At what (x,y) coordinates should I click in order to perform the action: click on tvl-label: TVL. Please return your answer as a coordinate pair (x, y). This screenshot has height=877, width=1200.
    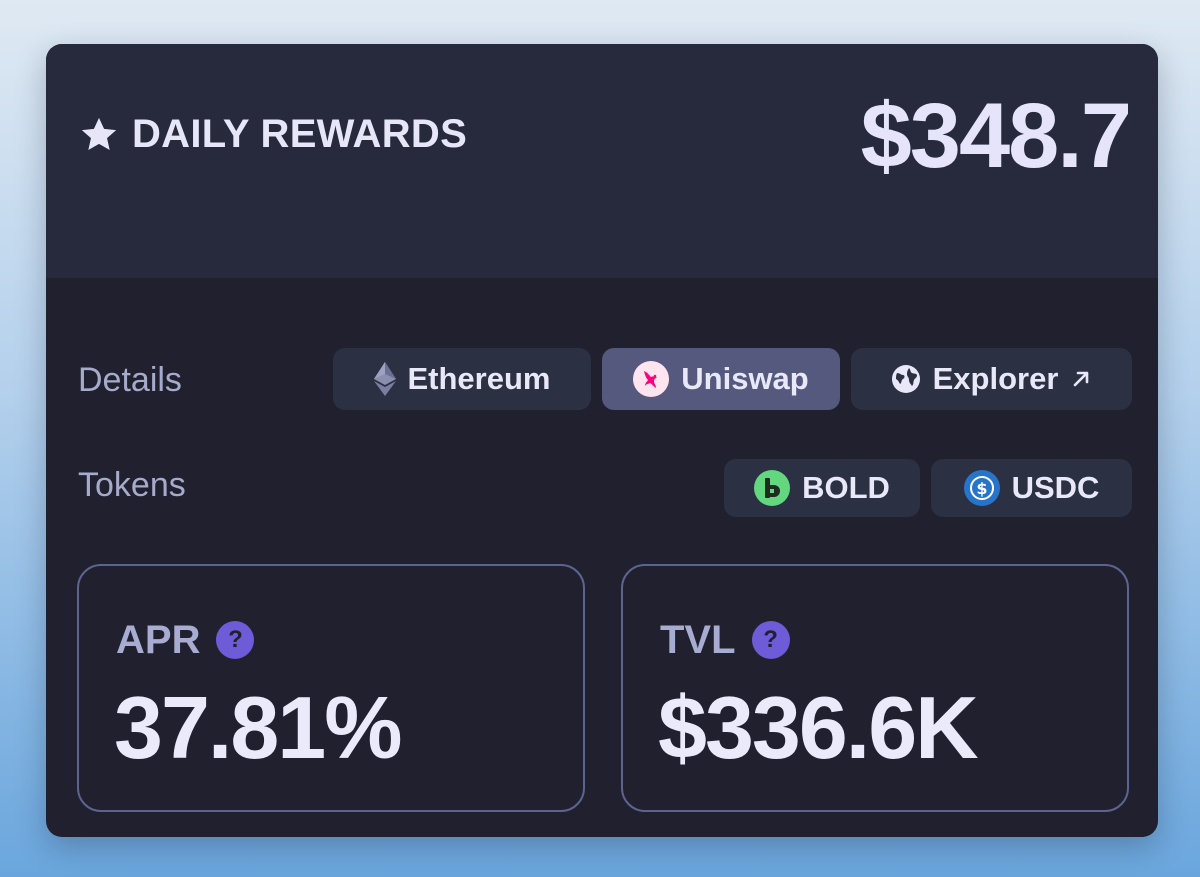
    Looking at the image, I should click on (698, 640).